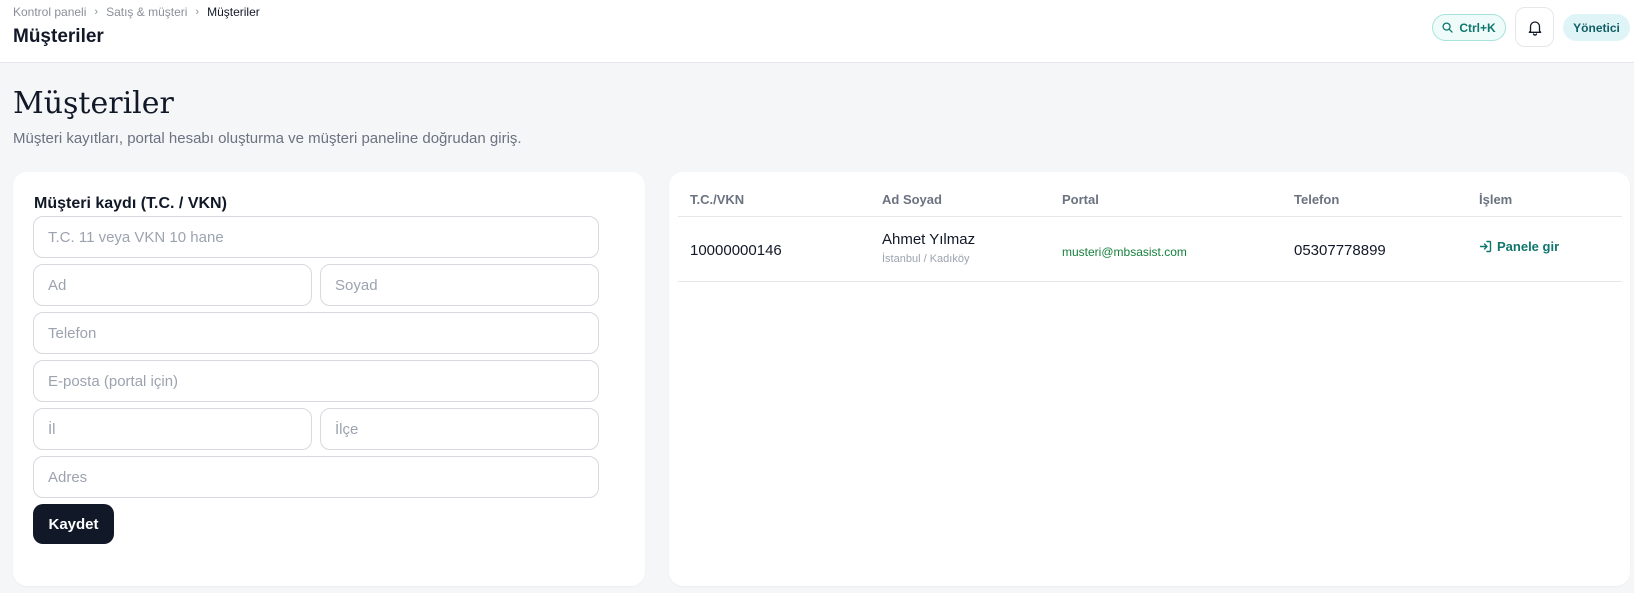  Describe the element at coordinates (926, 259) in the screenshot. I see `cell-location: İstanbul / Kadıköy` at that location.